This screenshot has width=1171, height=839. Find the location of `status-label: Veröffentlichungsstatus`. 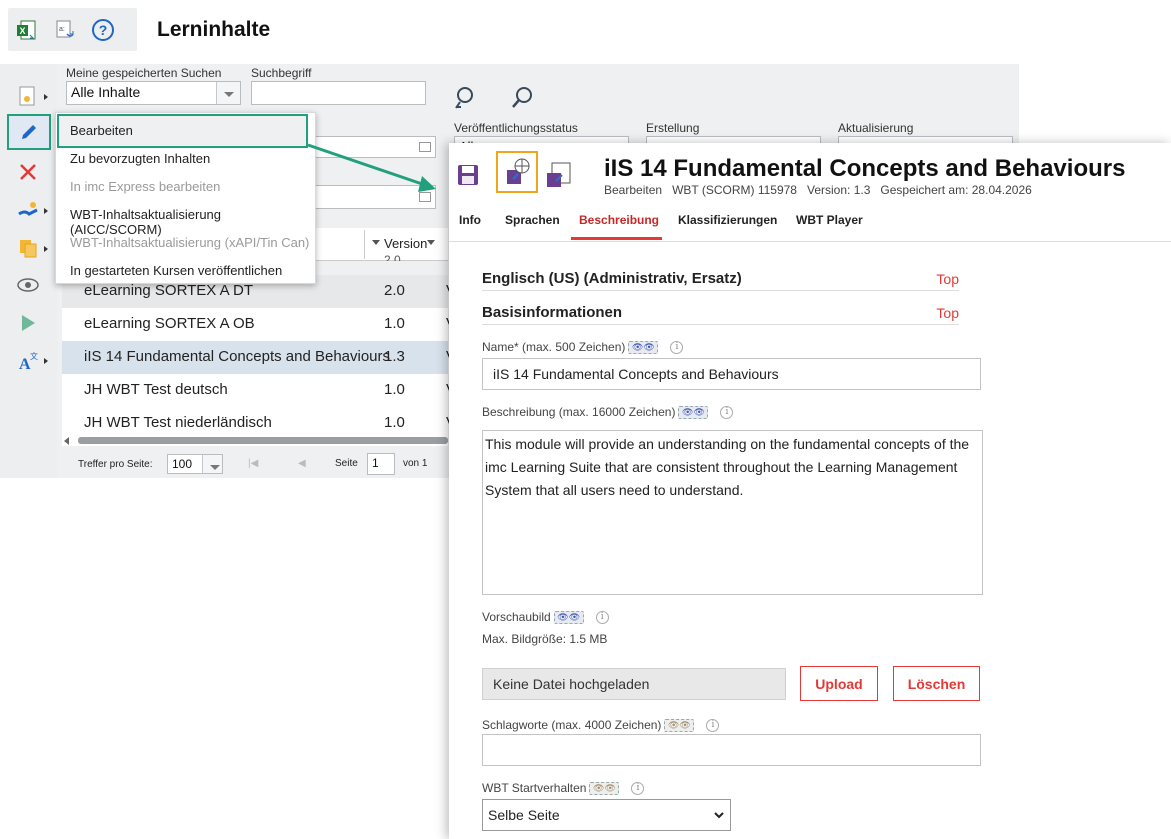

status-label: Veröffentlichungsstatus is located at coordinates (516, 128).